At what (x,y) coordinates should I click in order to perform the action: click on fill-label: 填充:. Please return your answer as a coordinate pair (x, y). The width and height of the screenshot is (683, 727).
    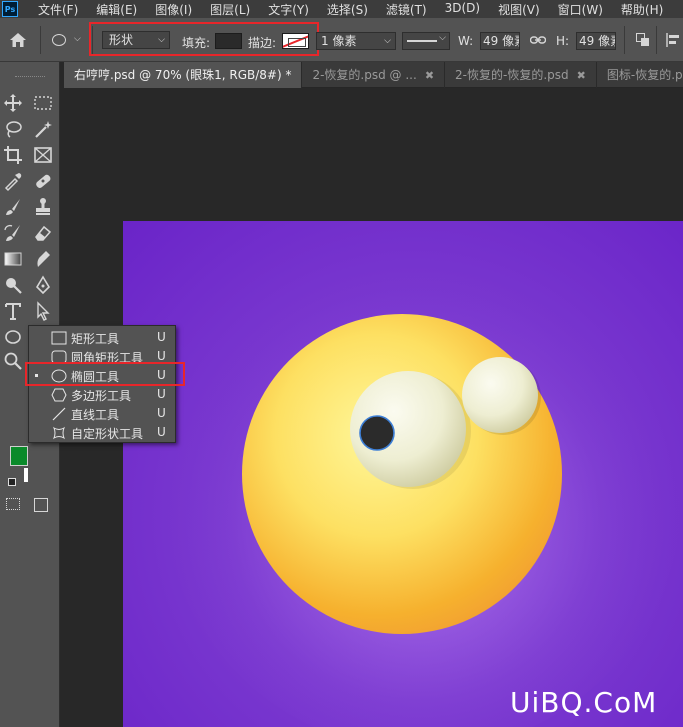
    Looking at the image, I should click on (196, 43).